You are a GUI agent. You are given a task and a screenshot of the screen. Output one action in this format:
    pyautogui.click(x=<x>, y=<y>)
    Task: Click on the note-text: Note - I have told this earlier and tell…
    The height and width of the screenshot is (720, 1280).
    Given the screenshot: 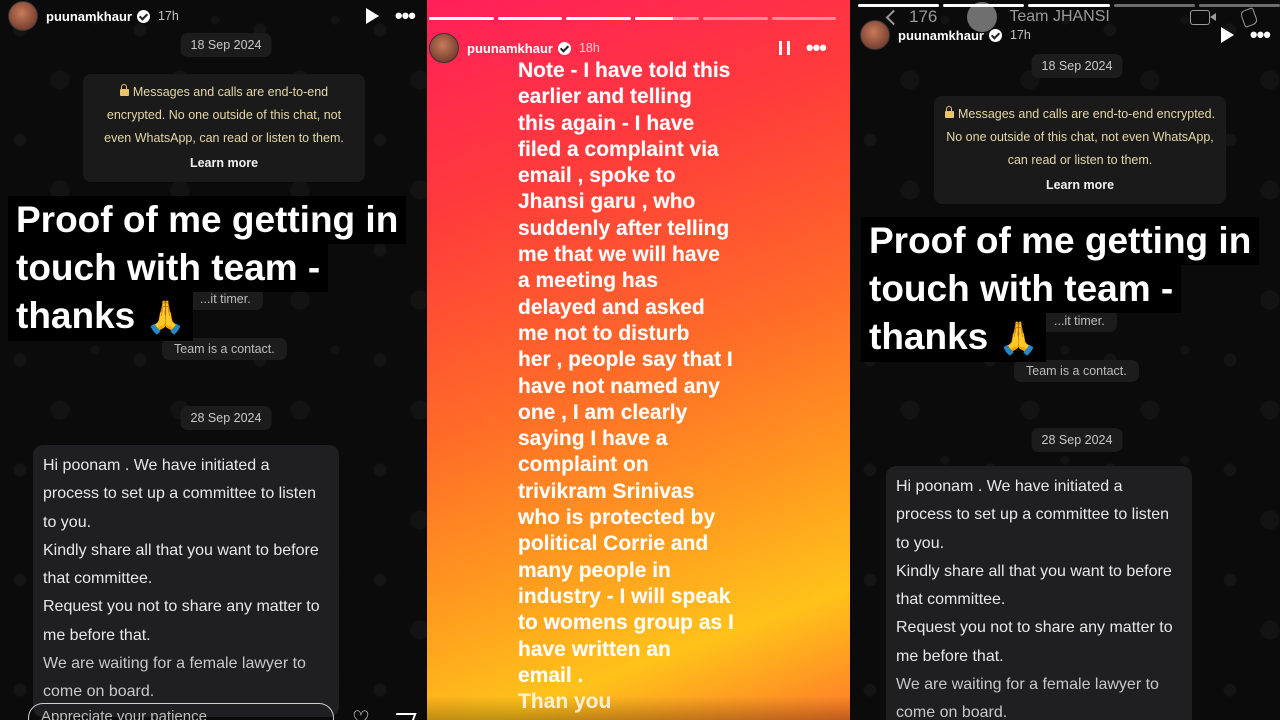 What is the action you would take?
    pyautogui.click(x=626, y=373)
    